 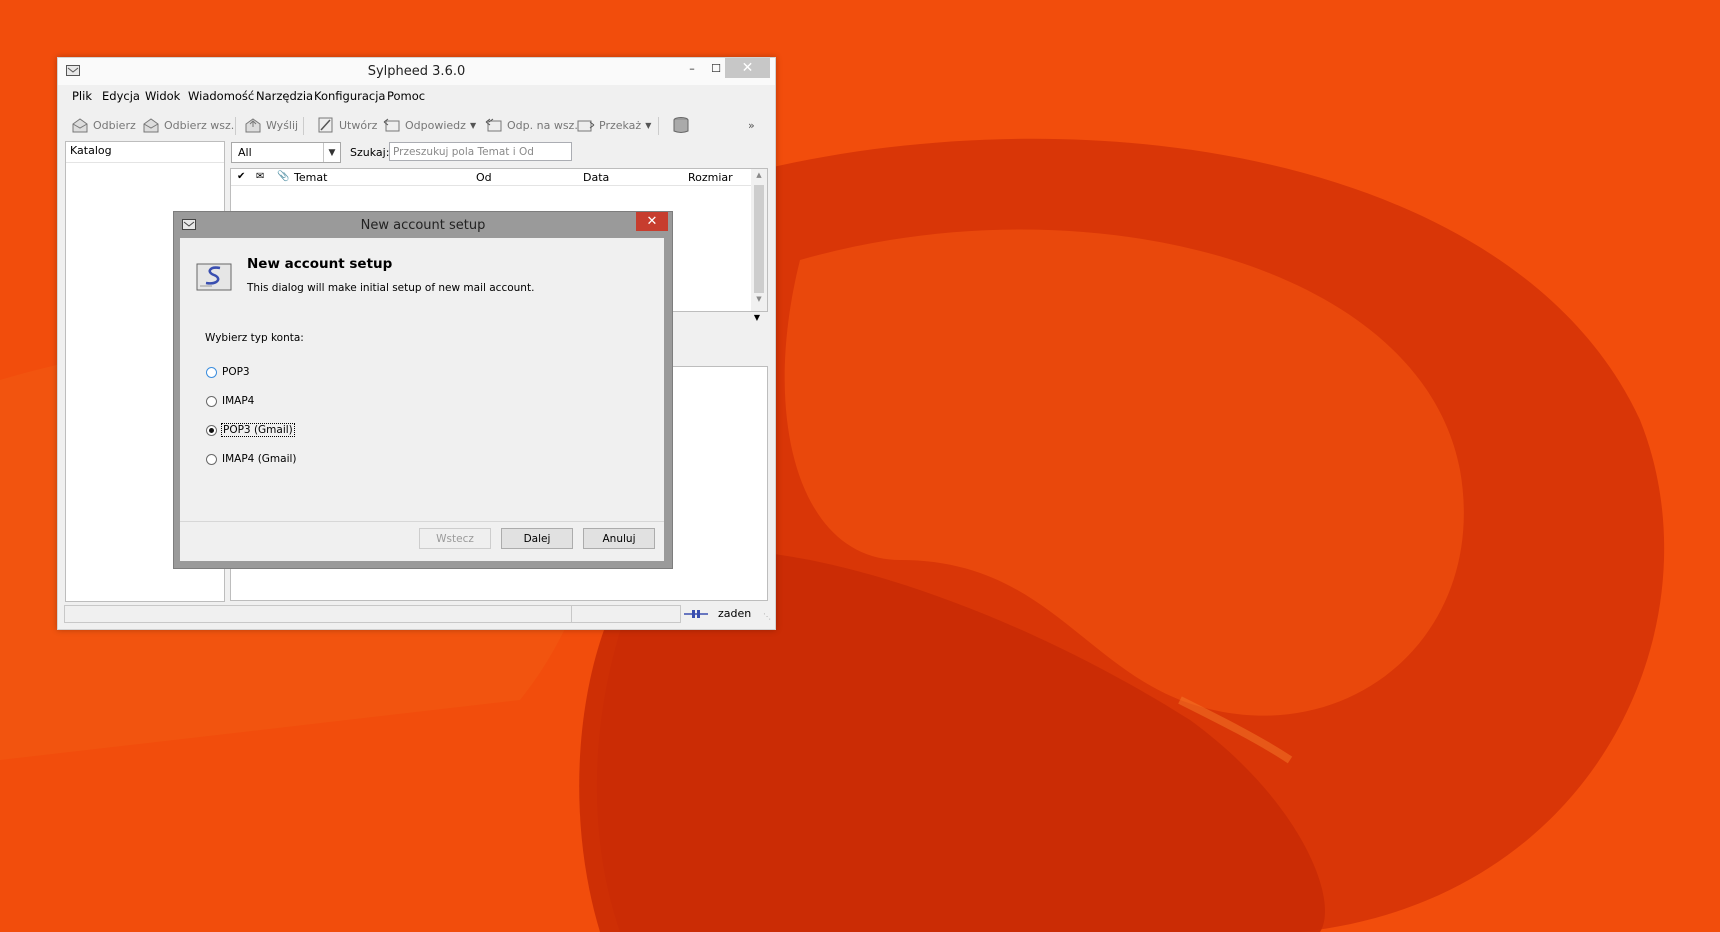 I want to click on filter-selected-value: All, so click(x=245, y=152).